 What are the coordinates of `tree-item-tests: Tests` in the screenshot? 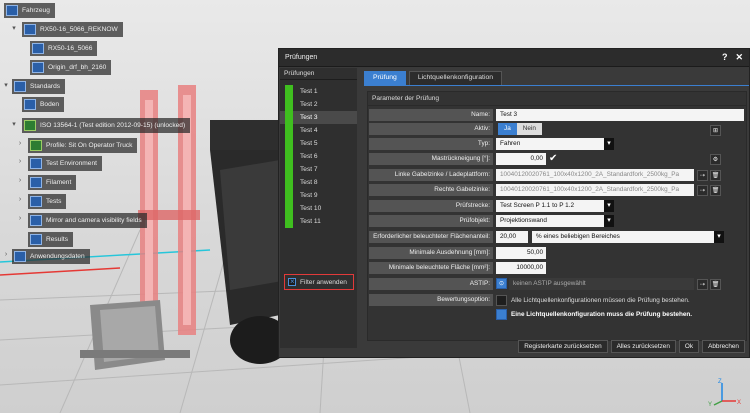 It's located at (47, 201).